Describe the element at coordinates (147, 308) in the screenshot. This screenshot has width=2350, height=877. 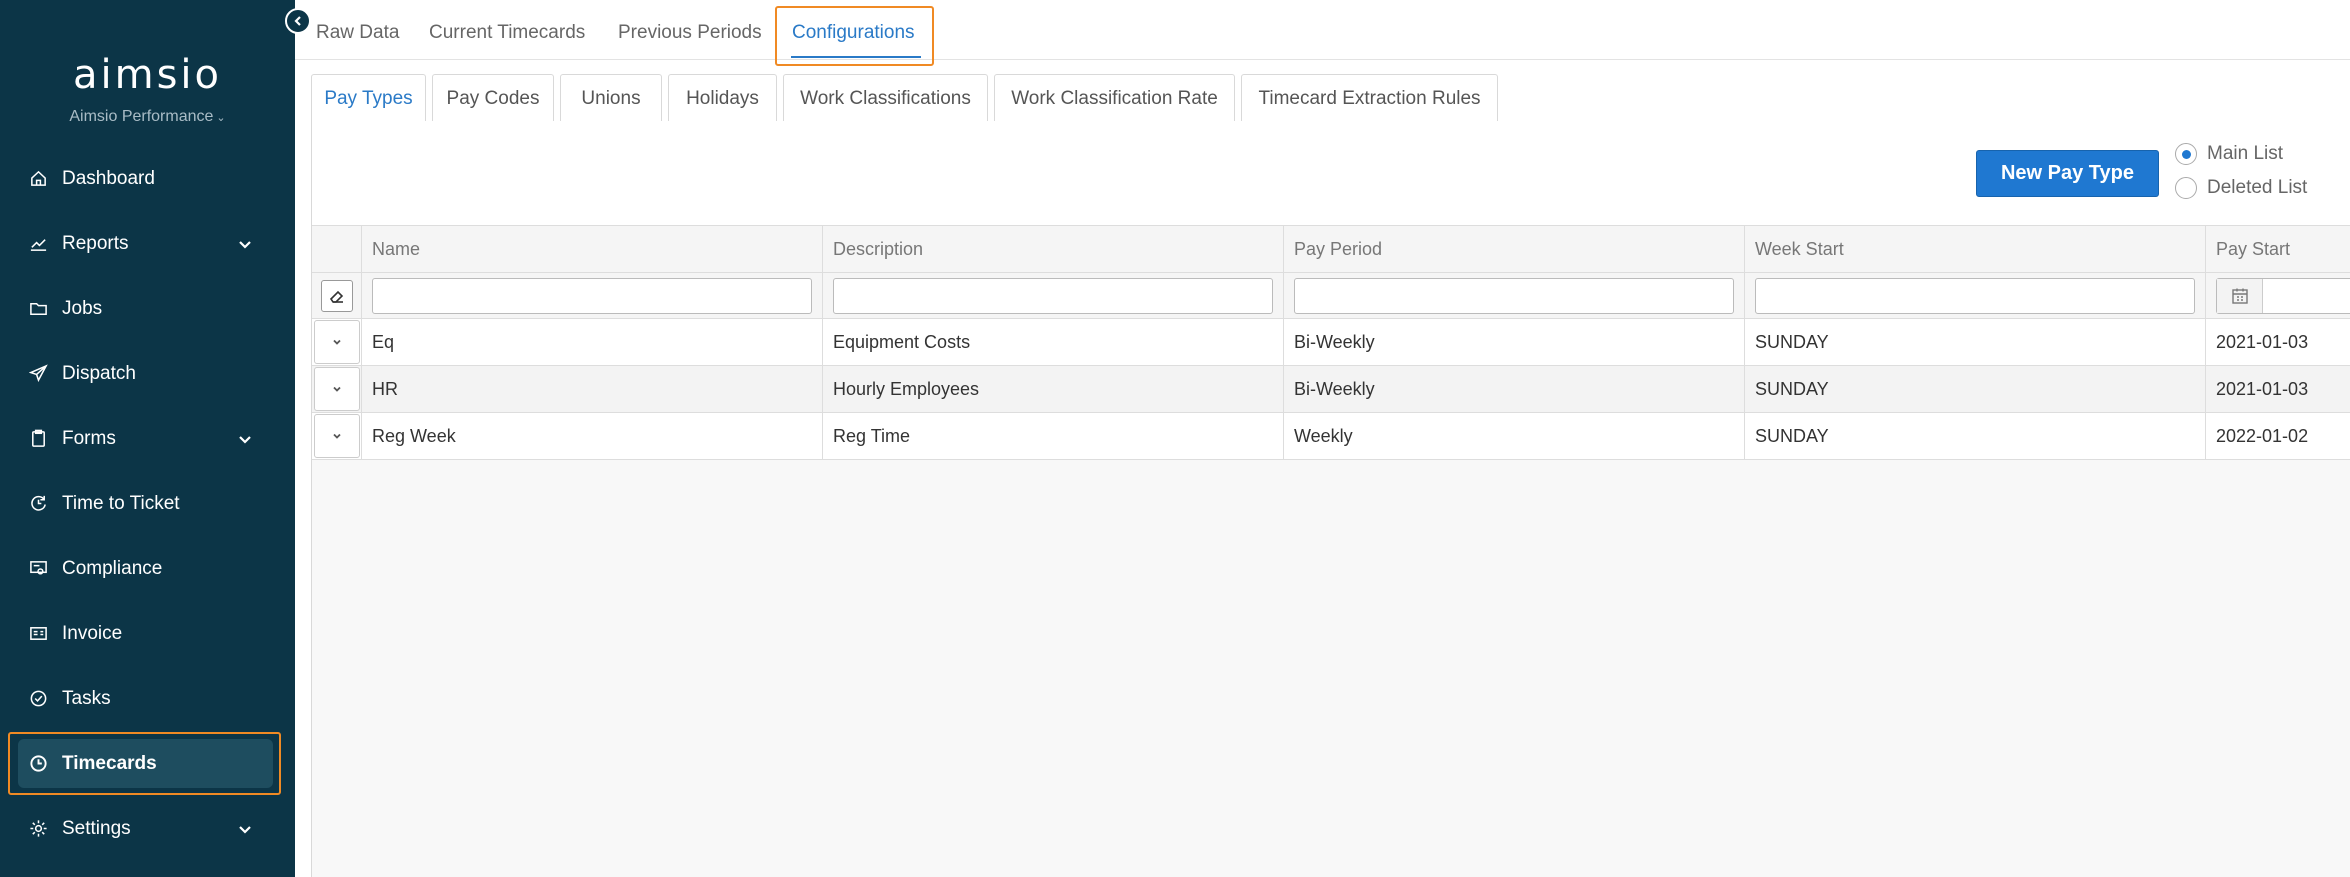
I see `sidebar-item-jobs: Jobs` at that location.